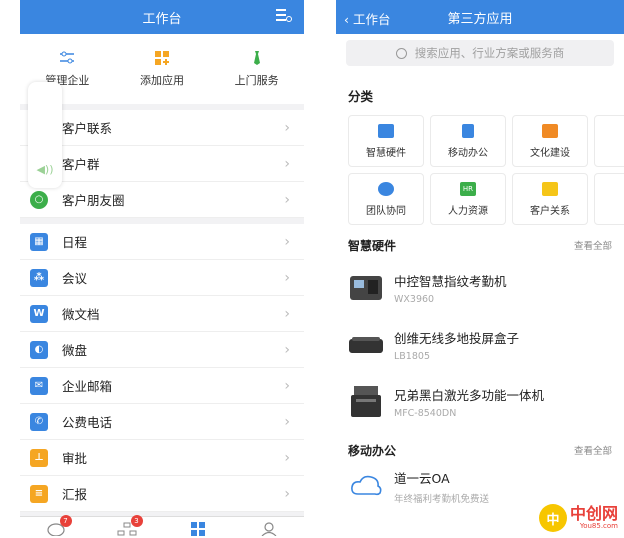  What do you see at coordinates (162, 350) in the screenshot?
I see `list-item-disk: ◐ 微盘 ›` at bounding box center [162, 350].